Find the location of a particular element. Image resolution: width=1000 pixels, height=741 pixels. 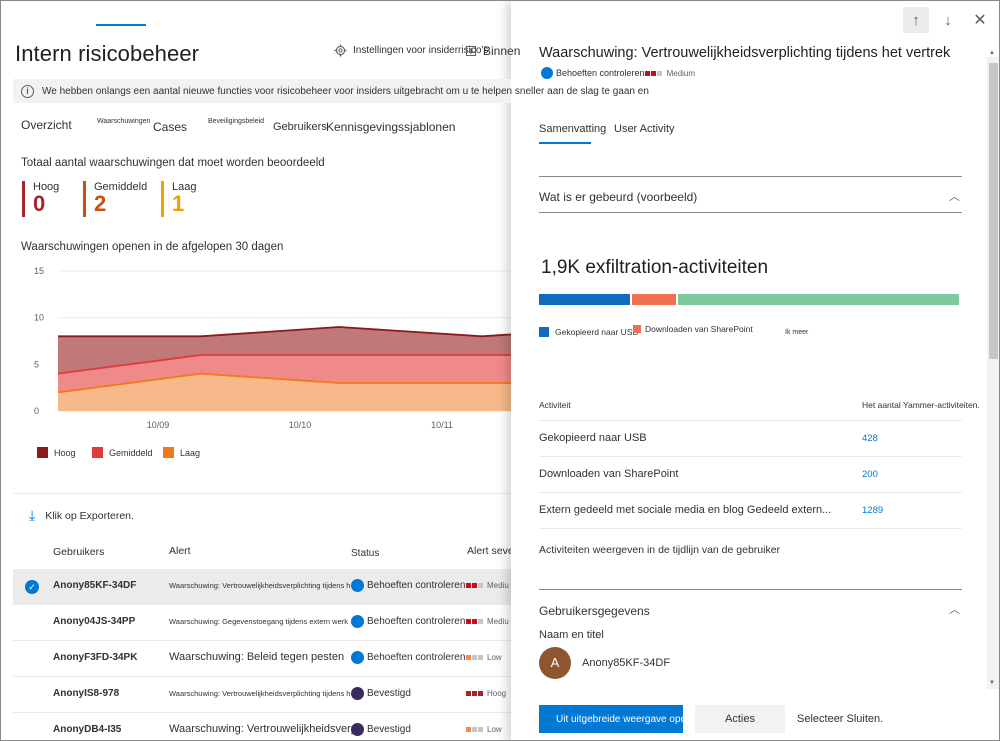

bar-legend-label-more: Ik meer is located at coordinates (797, 332).